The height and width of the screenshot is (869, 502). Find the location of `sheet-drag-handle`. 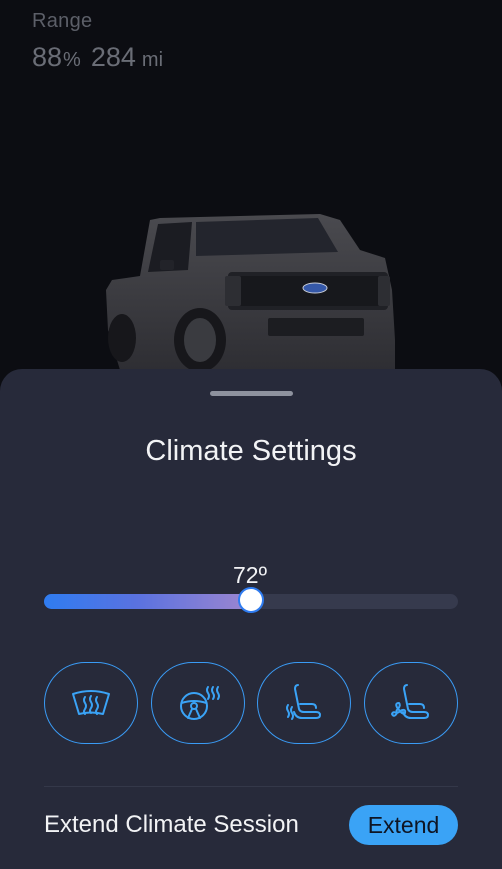

sheet-drag-handle is located at coordinates (251, 393).